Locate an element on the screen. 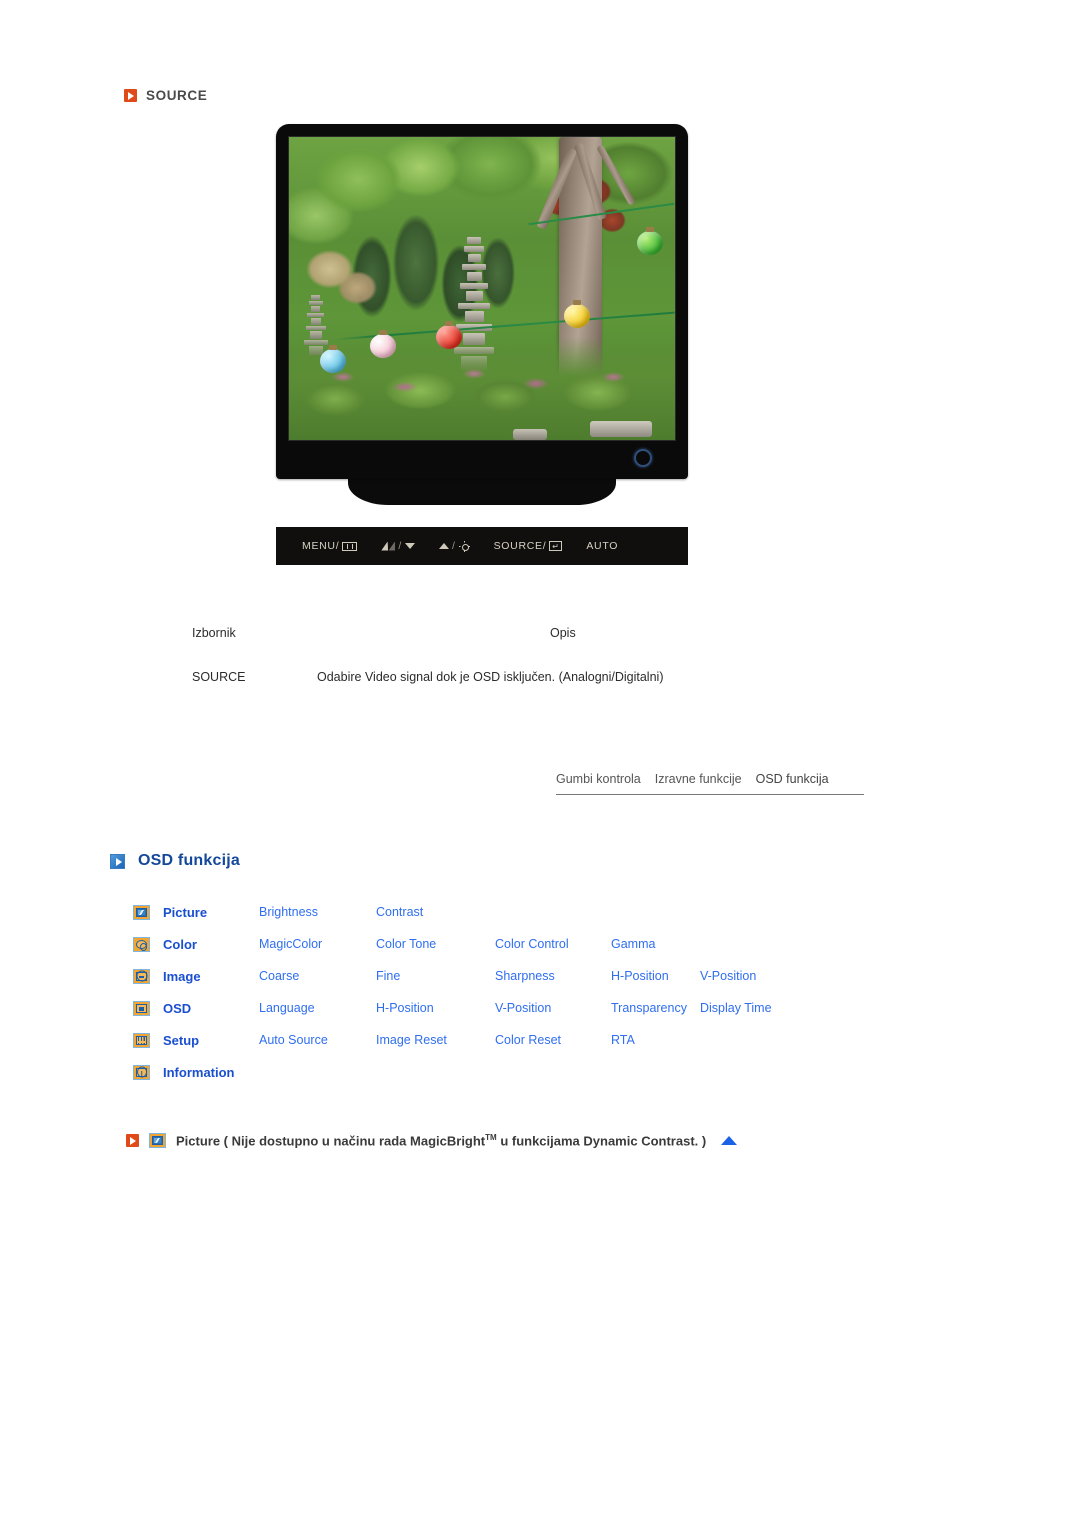 Image resolution: width=1080 pixels, height=1528 pixels. brightness-sun-icon is located at coordinates (464, 546).